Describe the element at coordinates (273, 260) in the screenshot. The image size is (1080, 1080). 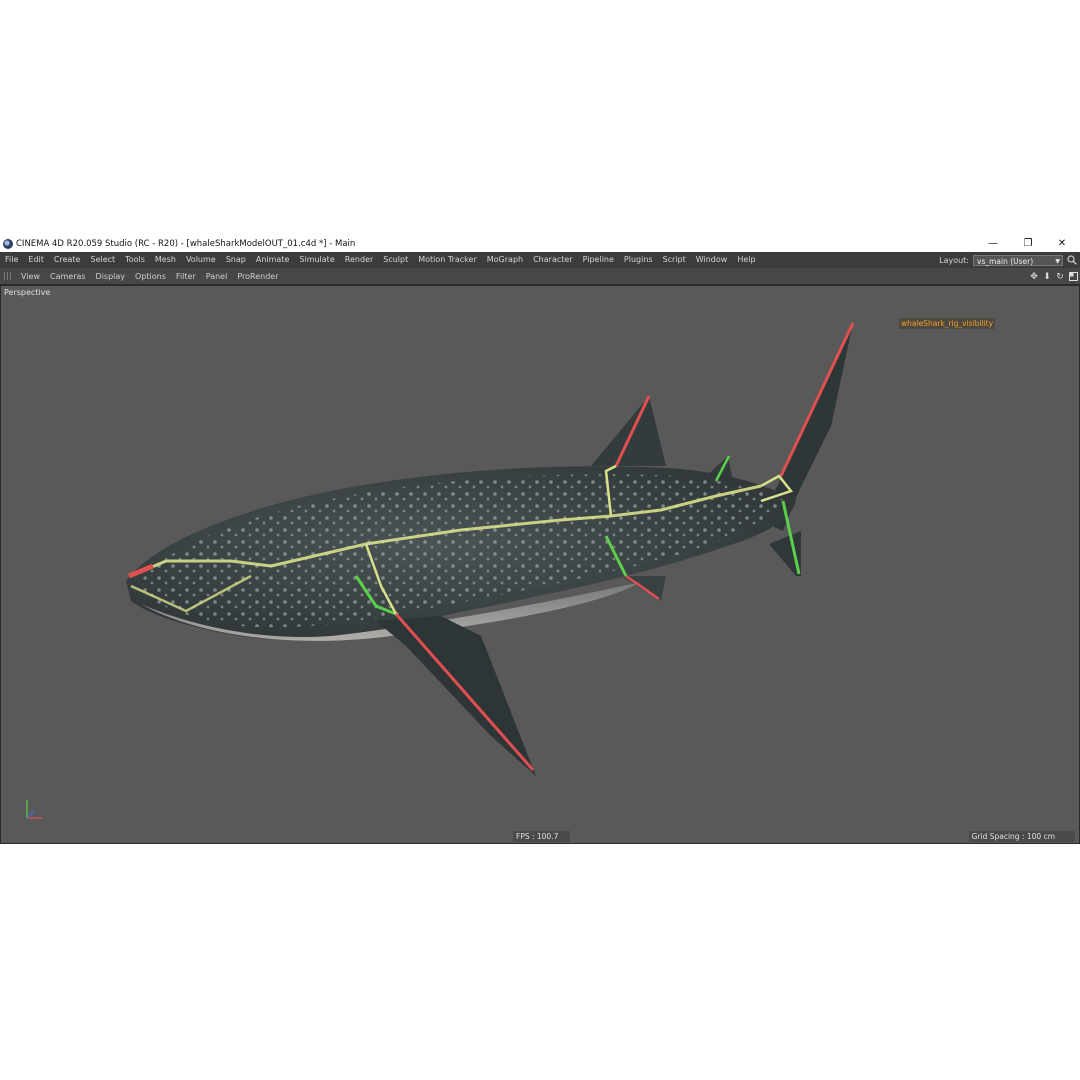
I see `menu-animate: Animate` at that location.